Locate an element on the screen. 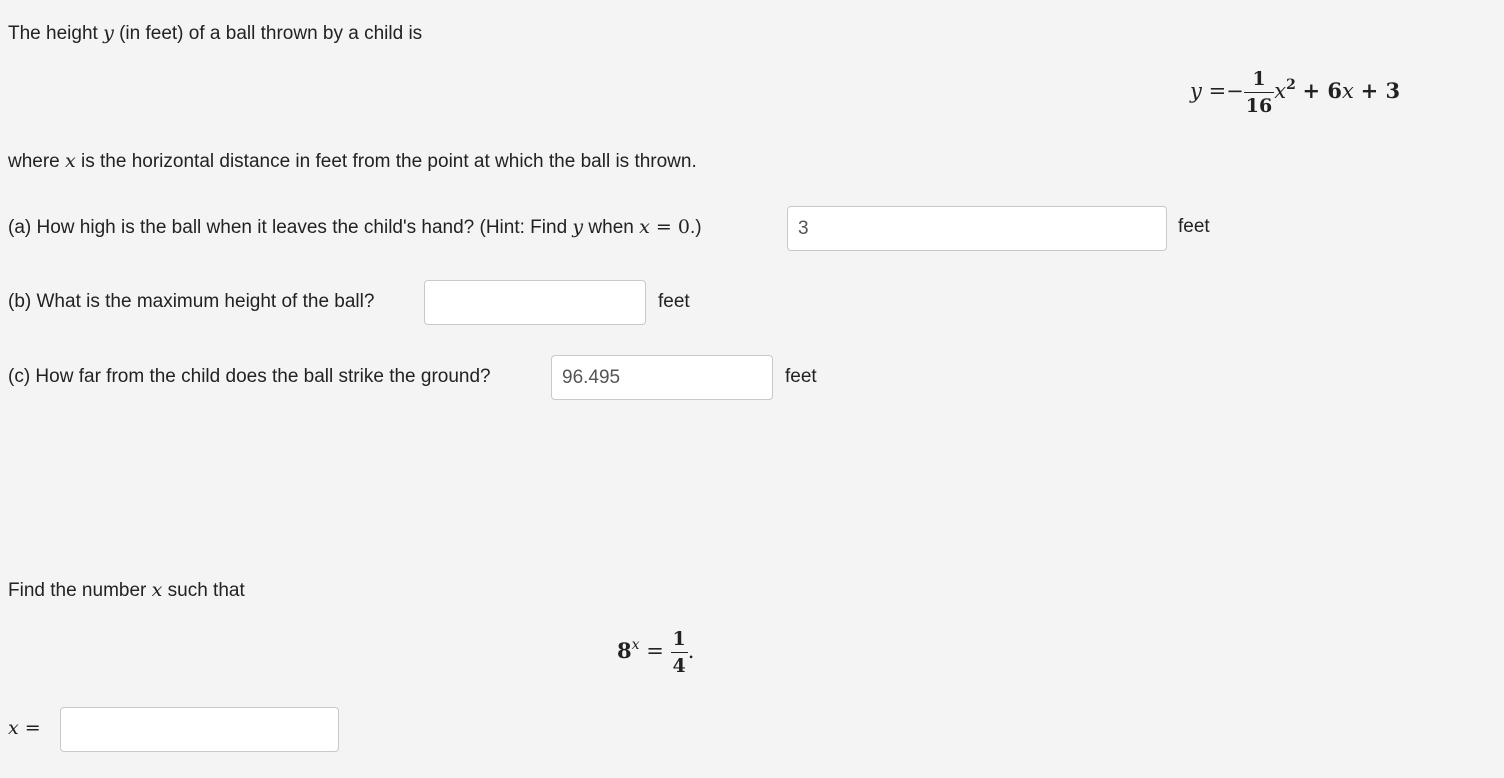 This screenshot has height=778, width=1504. fraction2-denominator: 4 is located at coordinates (679, 664).